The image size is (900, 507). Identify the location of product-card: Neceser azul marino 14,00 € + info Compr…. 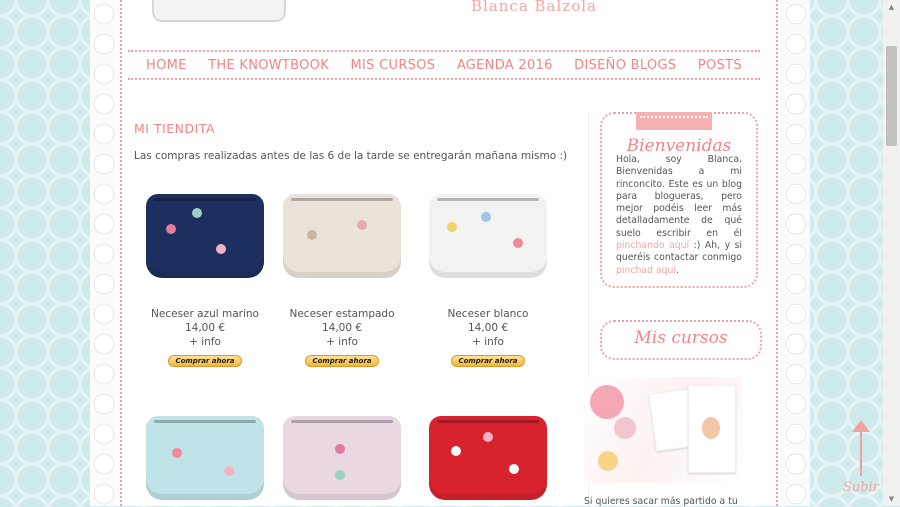
(205, 280).